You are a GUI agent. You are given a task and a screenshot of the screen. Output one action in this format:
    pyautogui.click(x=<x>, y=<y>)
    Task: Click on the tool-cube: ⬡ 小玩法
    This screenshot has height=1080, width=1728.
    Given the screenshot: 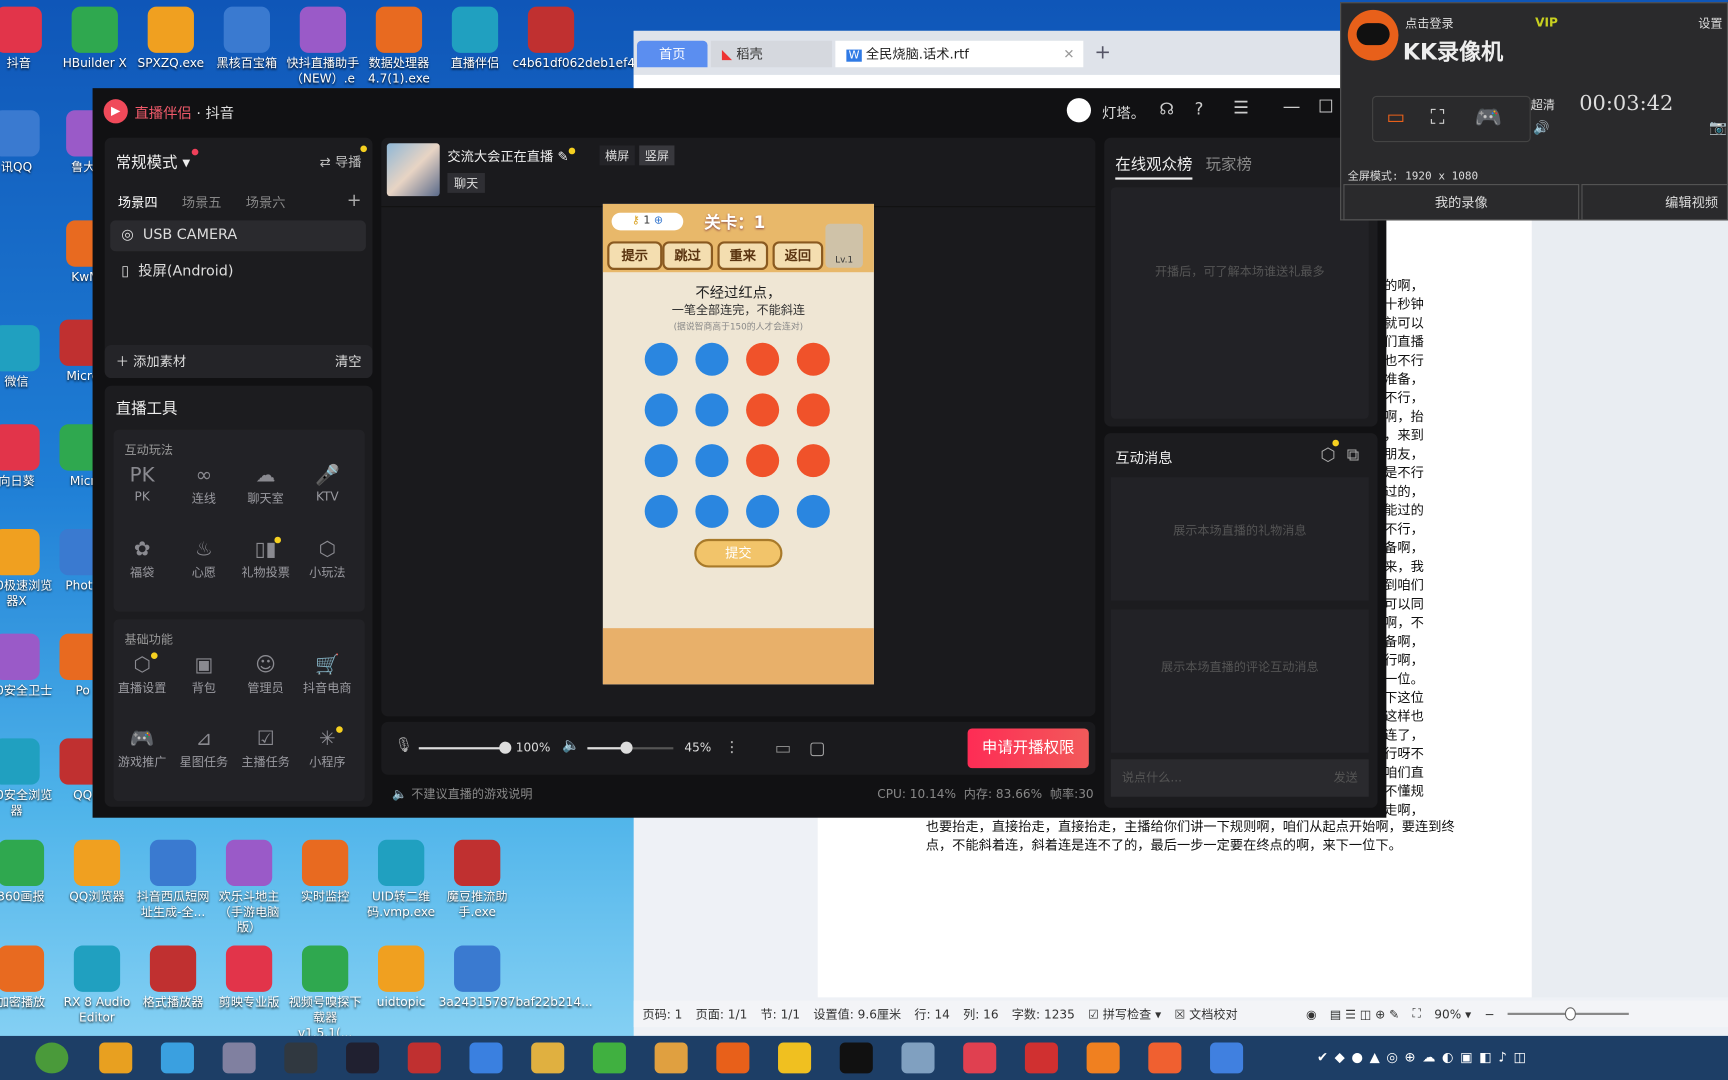 What is the action you would take?
    pyautogui.click(x=327, y=559)
    